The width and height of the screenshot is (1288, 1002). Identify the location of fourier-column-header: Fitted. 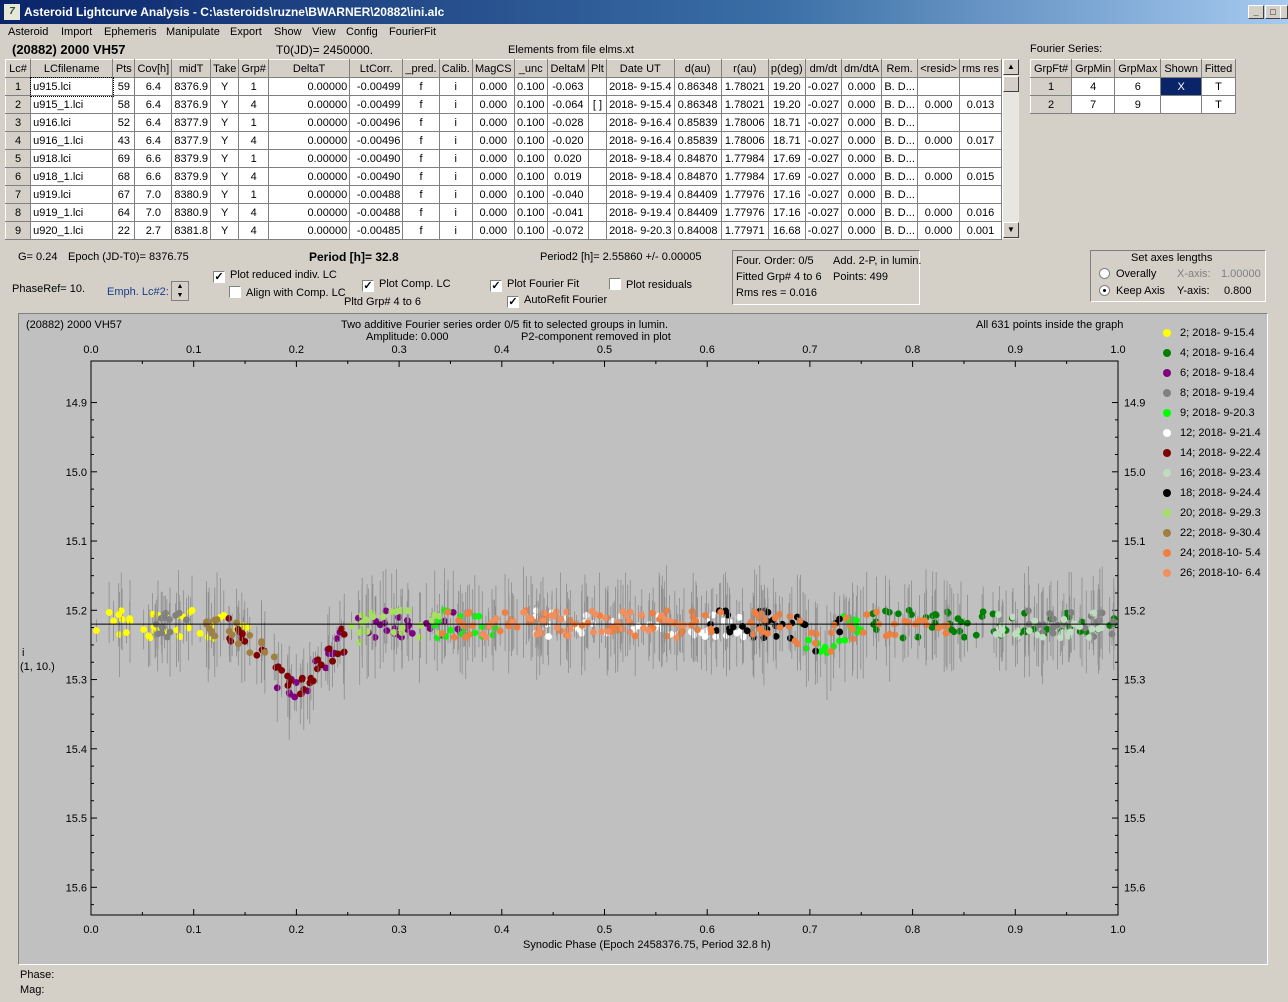
(1218, 68).